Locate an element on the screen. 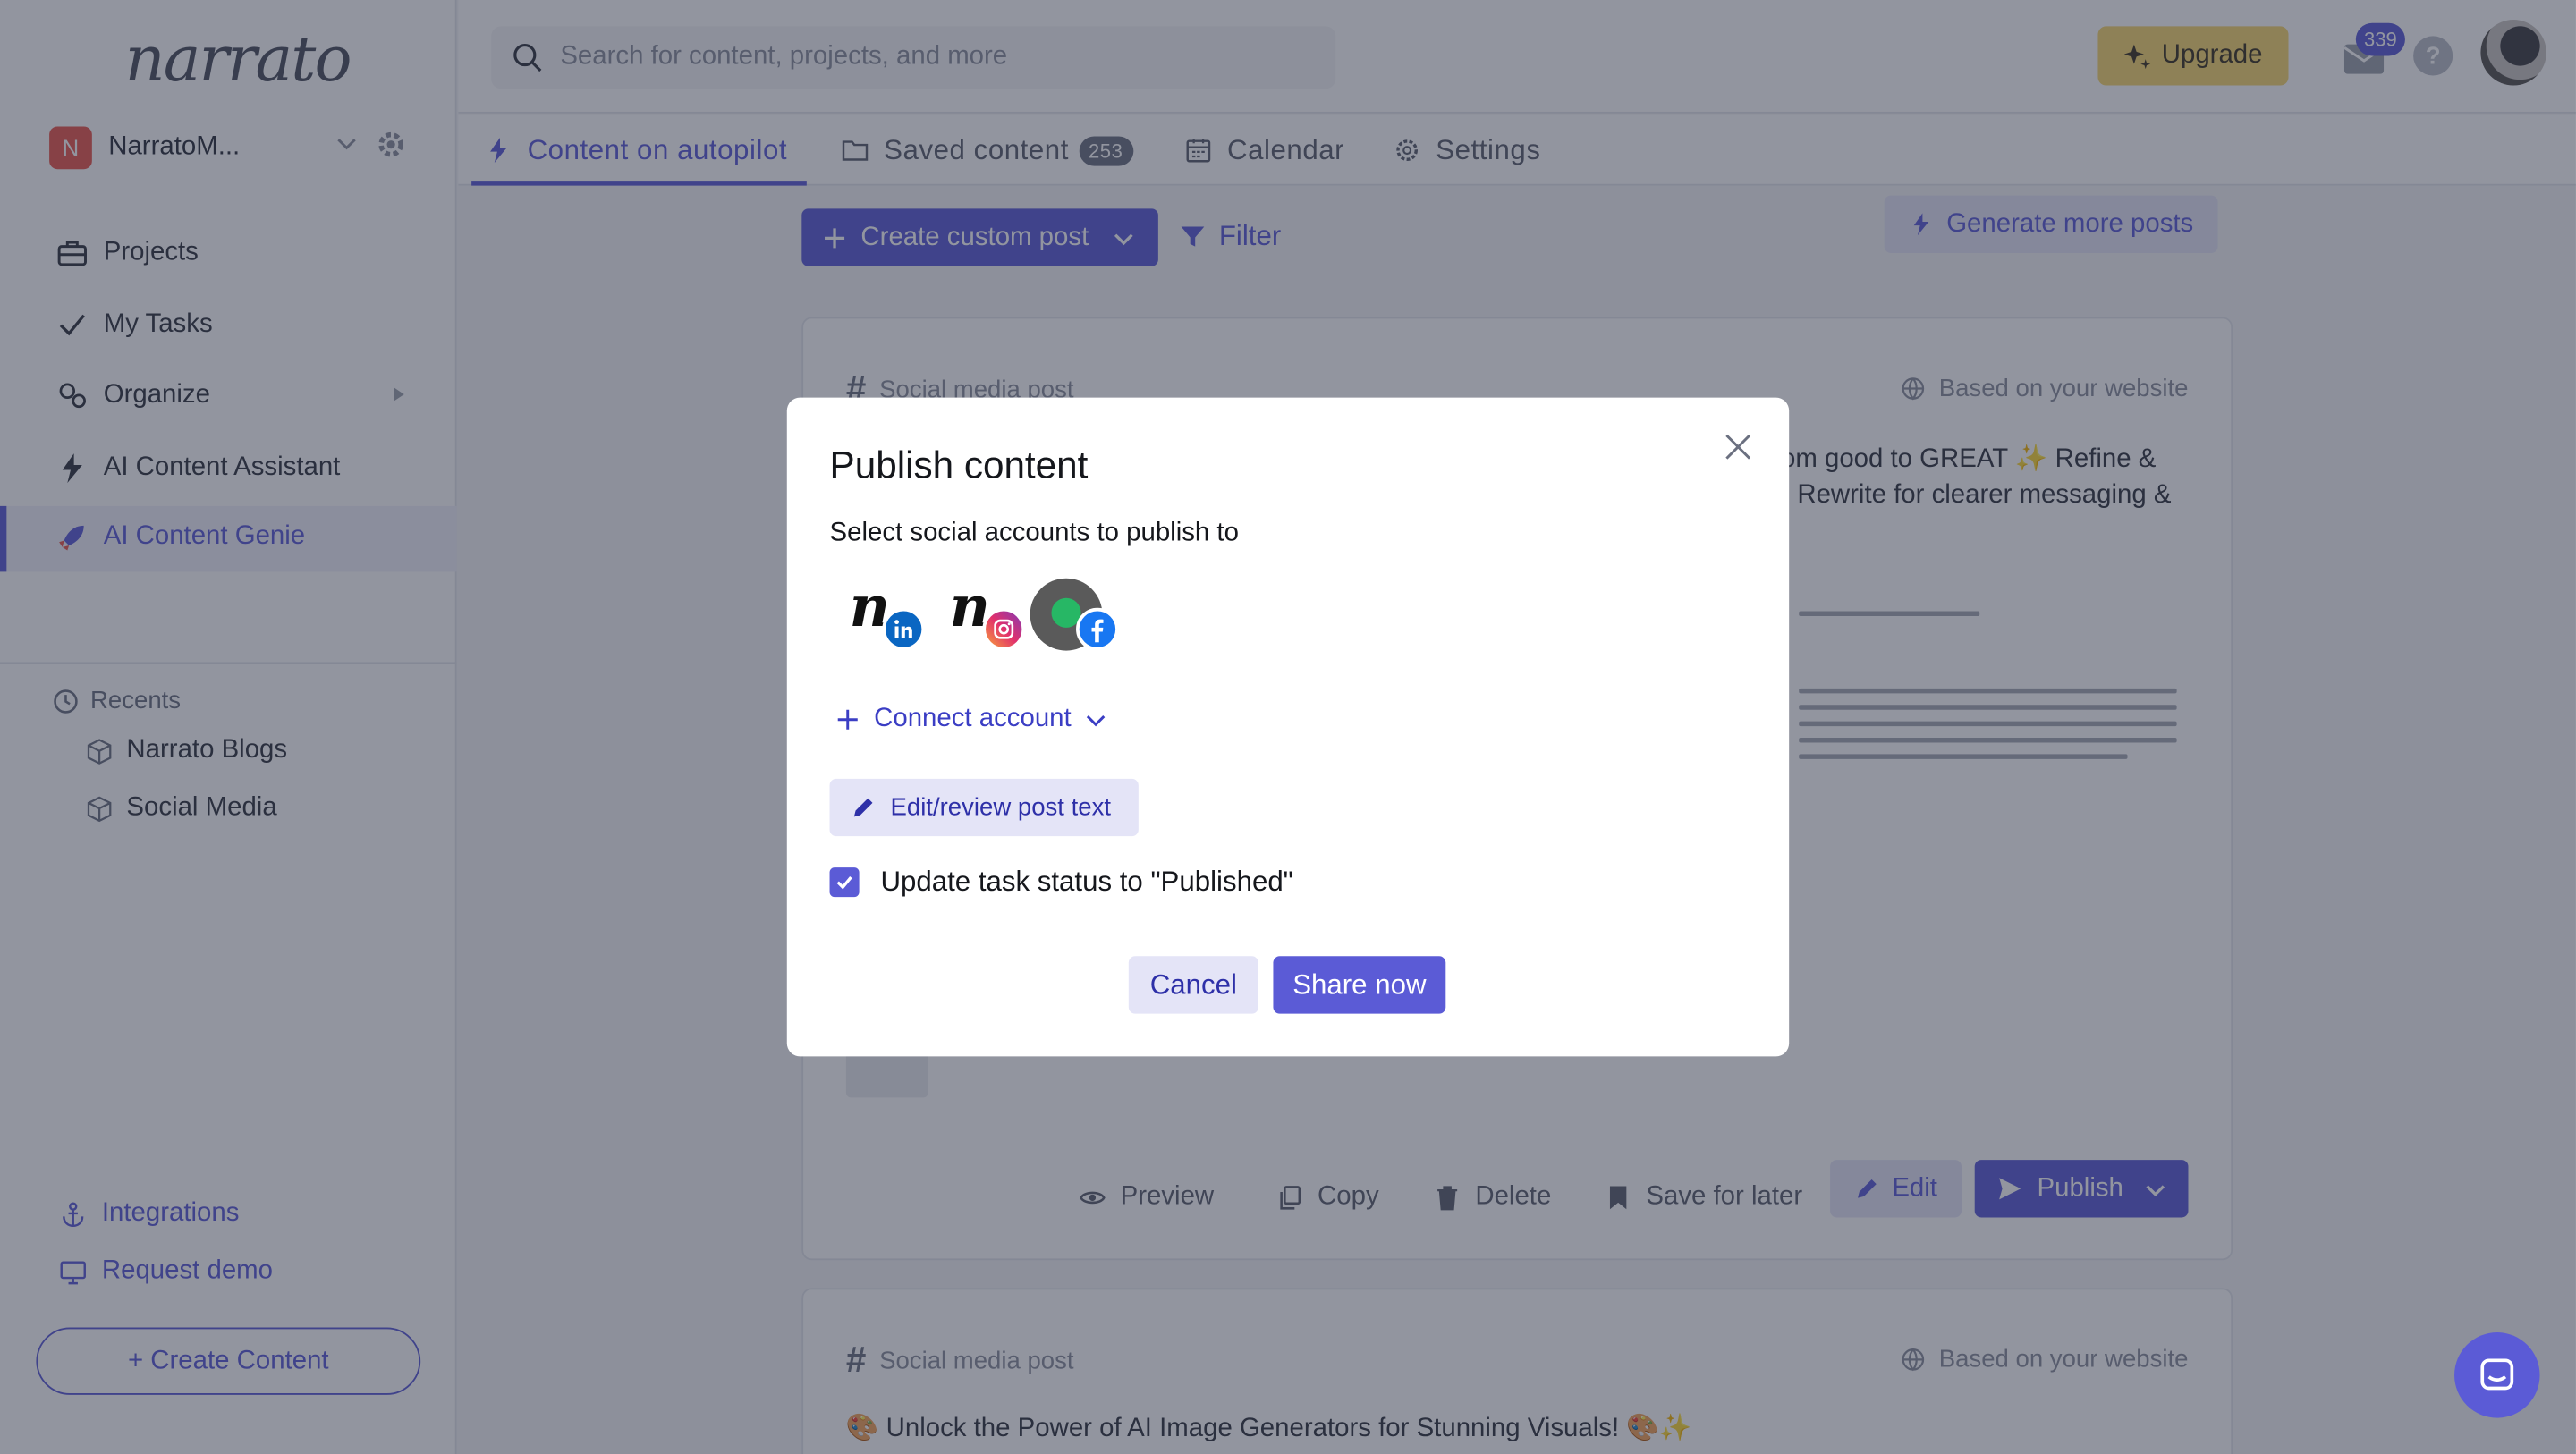 The height and width of the screenshot is (1454, 2576). chat-icon is located at coordinates (2497, 1374).